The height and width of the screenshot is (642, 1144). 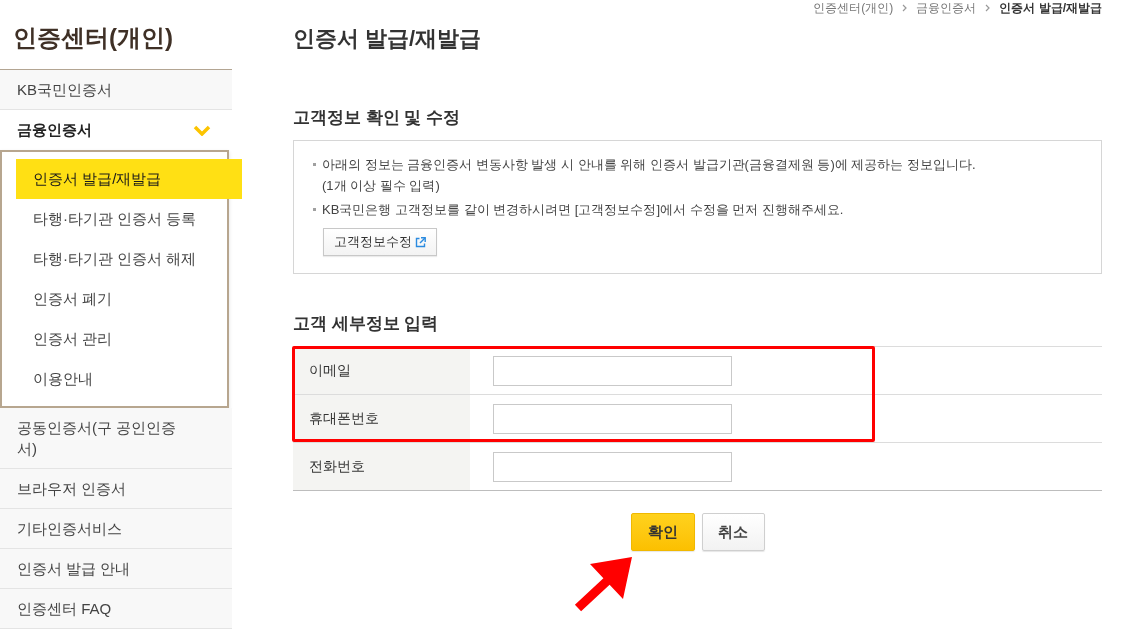 I want to click on submenu-item: 인증서 관리, so click(x=113, y=339).